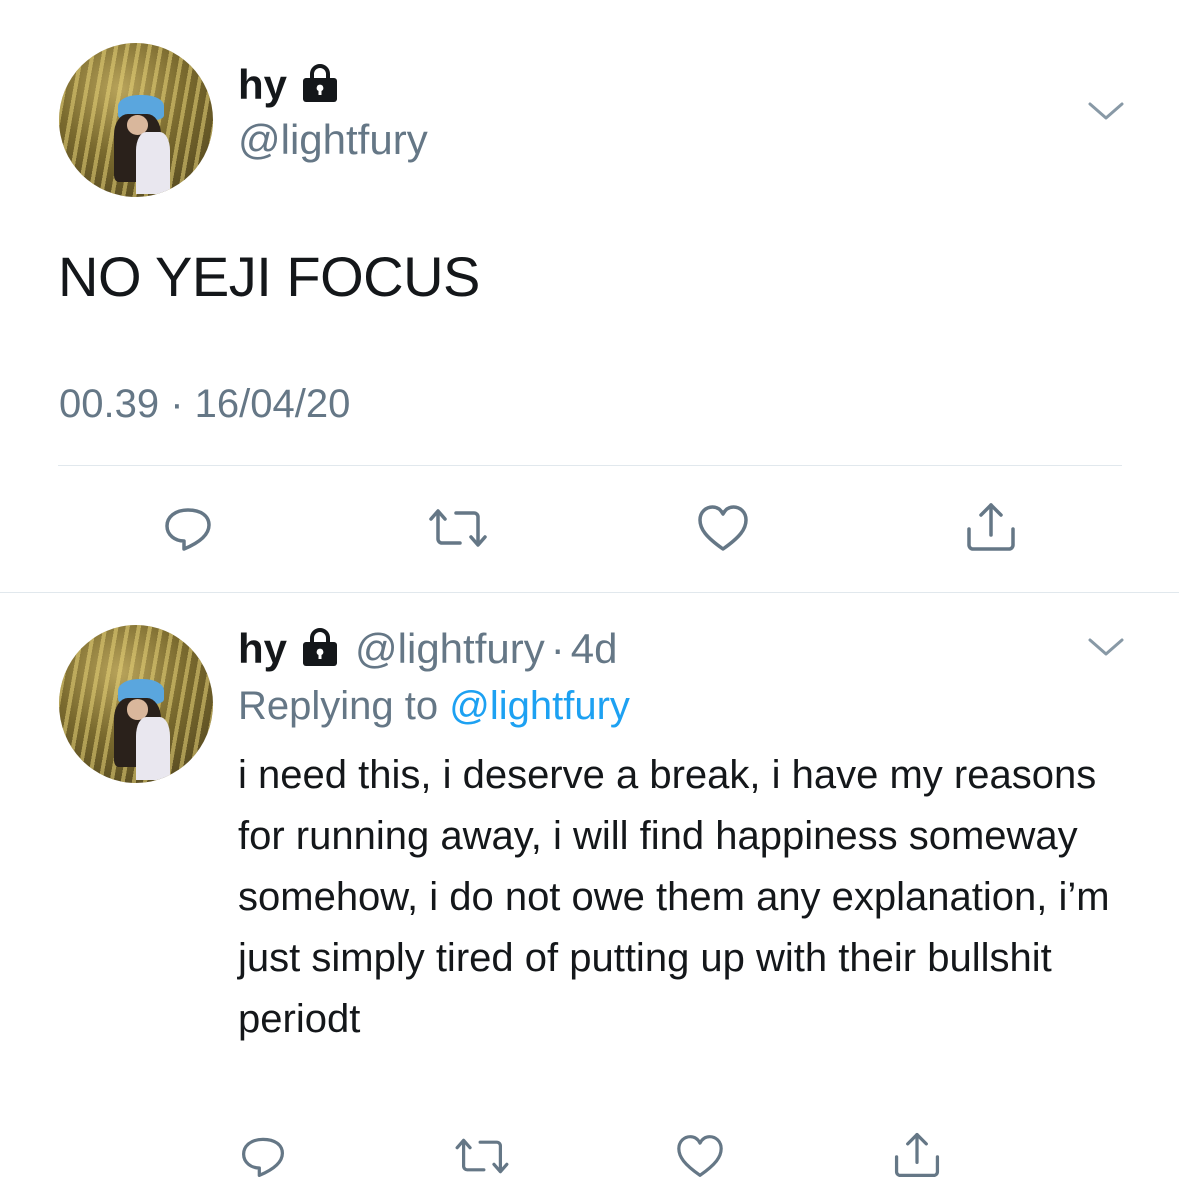 This screenshot has width=1179, height=1200. I want to click on replying-to-label: Replying to, so click(338, 706).